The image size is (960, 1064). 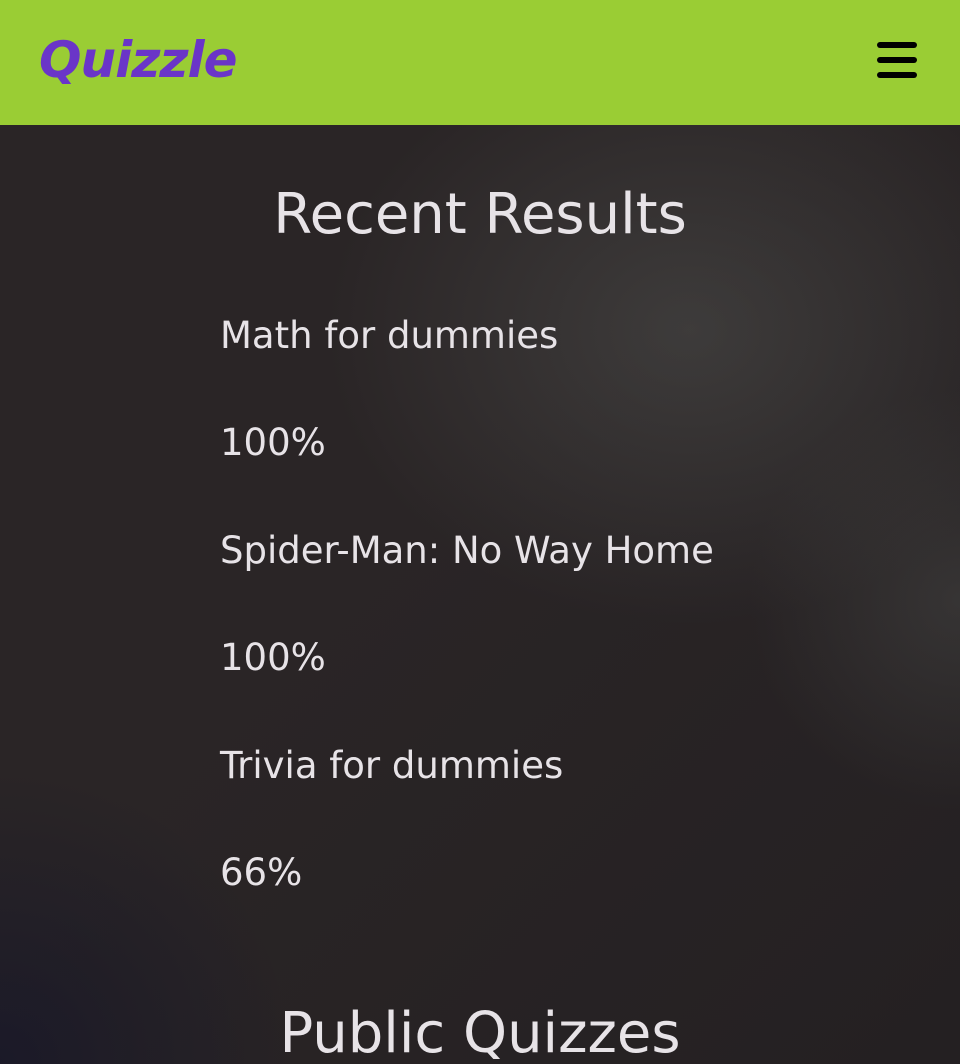 I want to click on result-quiz-name: Math for dummies, so click(x=389, y=336).